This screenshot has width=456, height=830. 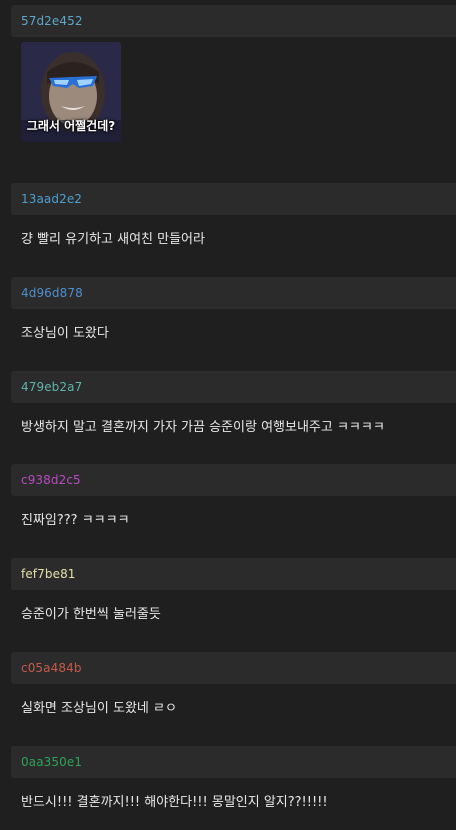 What do you see at coordinates (233, 21) in the screenshot?
I see `comment-header: 57d2e452` at bounding box center [233, 21].